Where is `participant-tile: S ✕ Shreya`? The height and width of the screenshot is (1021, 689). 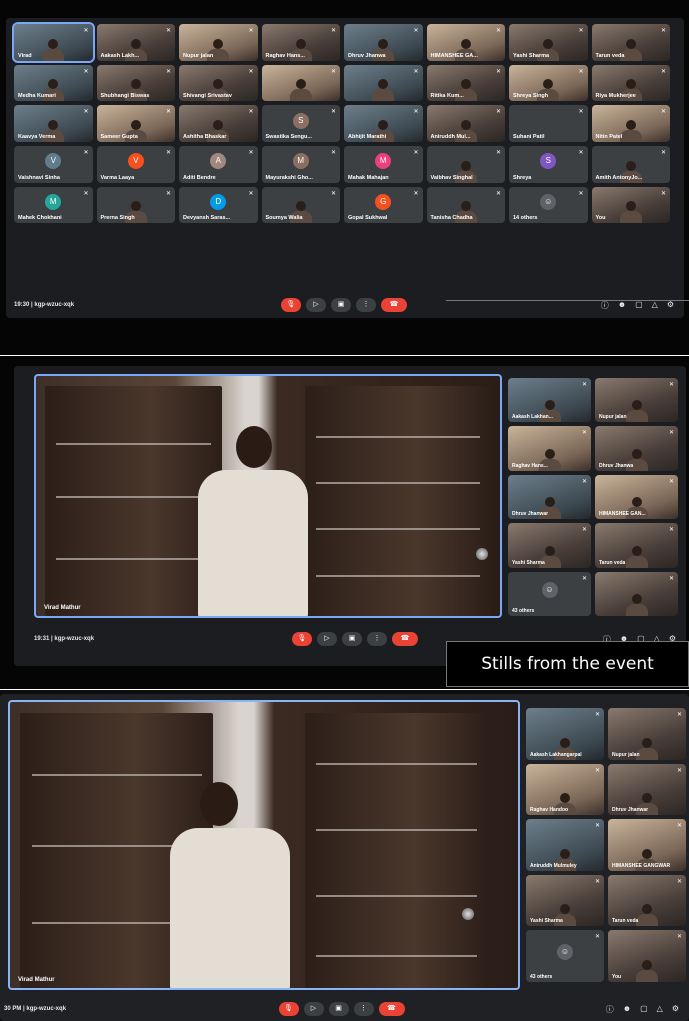 participant-tile: S ✕ Shreya is located at coordinates (548, 164).